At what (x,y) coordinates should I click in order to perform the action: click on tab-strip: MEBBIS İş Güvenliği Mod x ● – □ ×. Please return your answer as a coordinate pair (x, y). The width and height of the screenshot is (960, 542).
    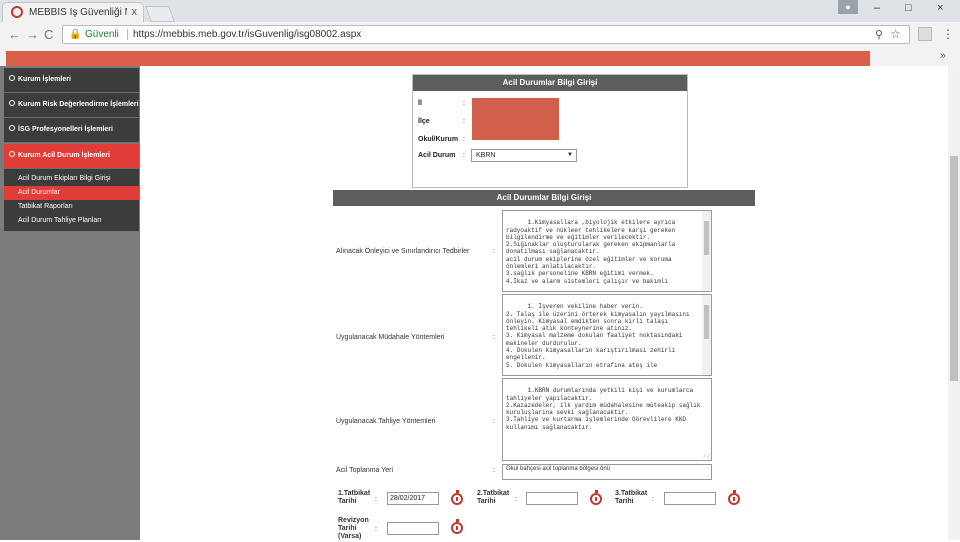
    Looking at the image, I should click on (480, 11).